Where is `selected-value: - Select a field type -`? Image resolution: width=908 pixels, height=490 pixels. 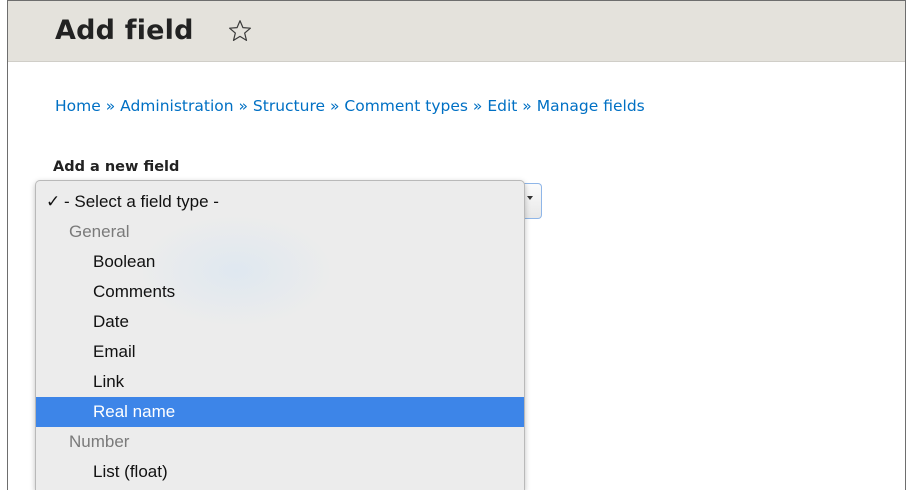 selected-value: - Select a field type - is located at coordinates (141, 201).